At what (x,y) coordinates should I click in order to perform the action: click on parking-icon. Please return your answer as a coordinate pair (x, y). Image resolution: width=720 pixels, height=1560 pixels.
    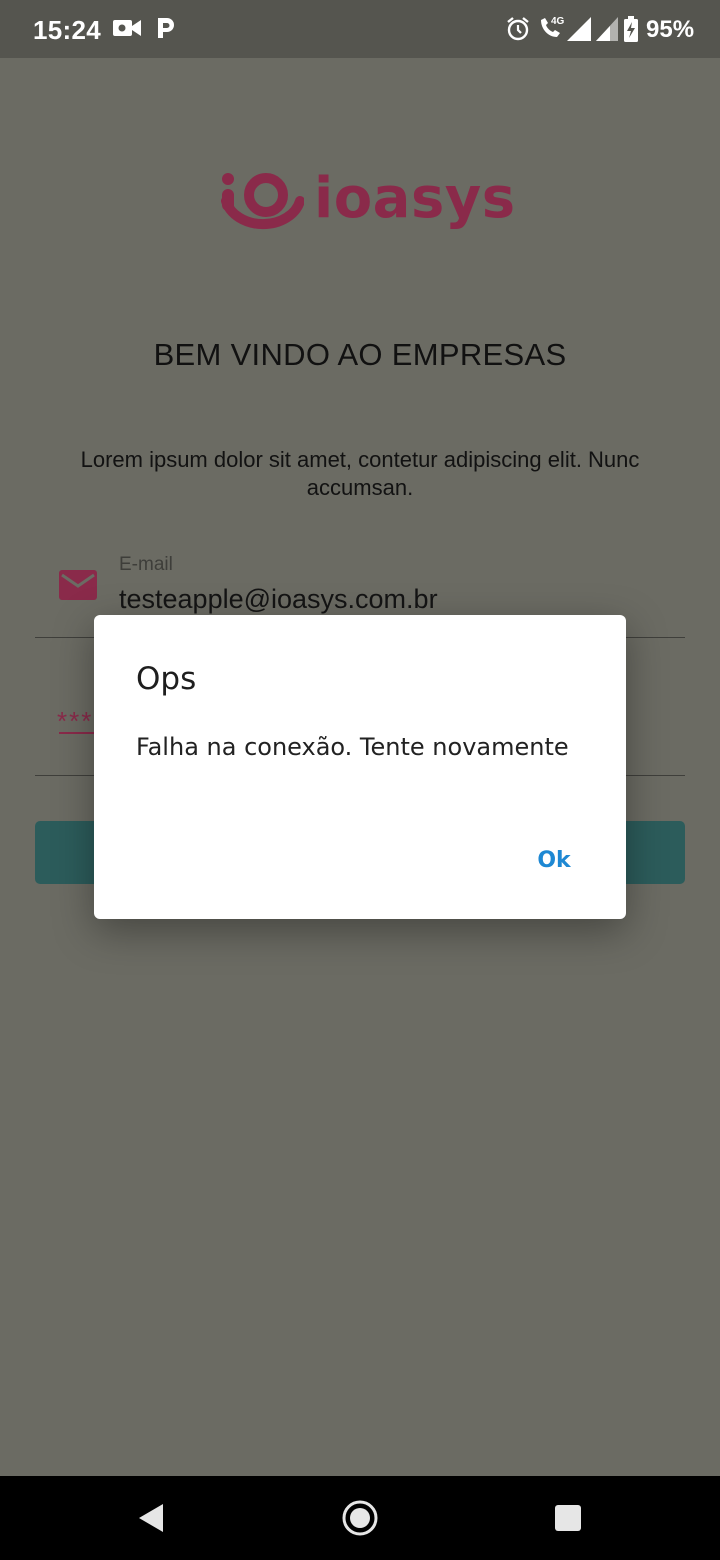
    Looking at the image, I should click on (166, 30).